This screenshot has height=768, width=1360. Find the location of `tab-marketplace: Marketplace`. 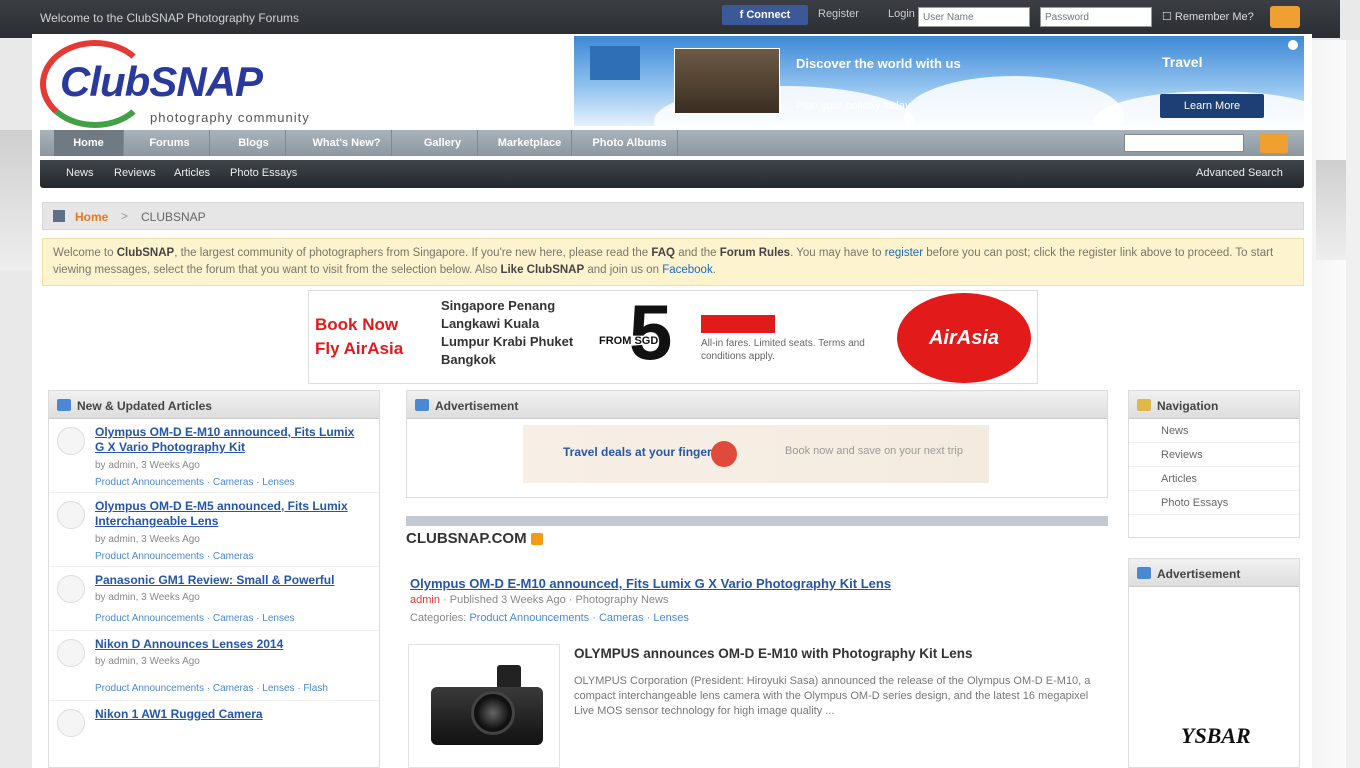

tab-marketplace: Marketplace is located at coordinates (530, 143).